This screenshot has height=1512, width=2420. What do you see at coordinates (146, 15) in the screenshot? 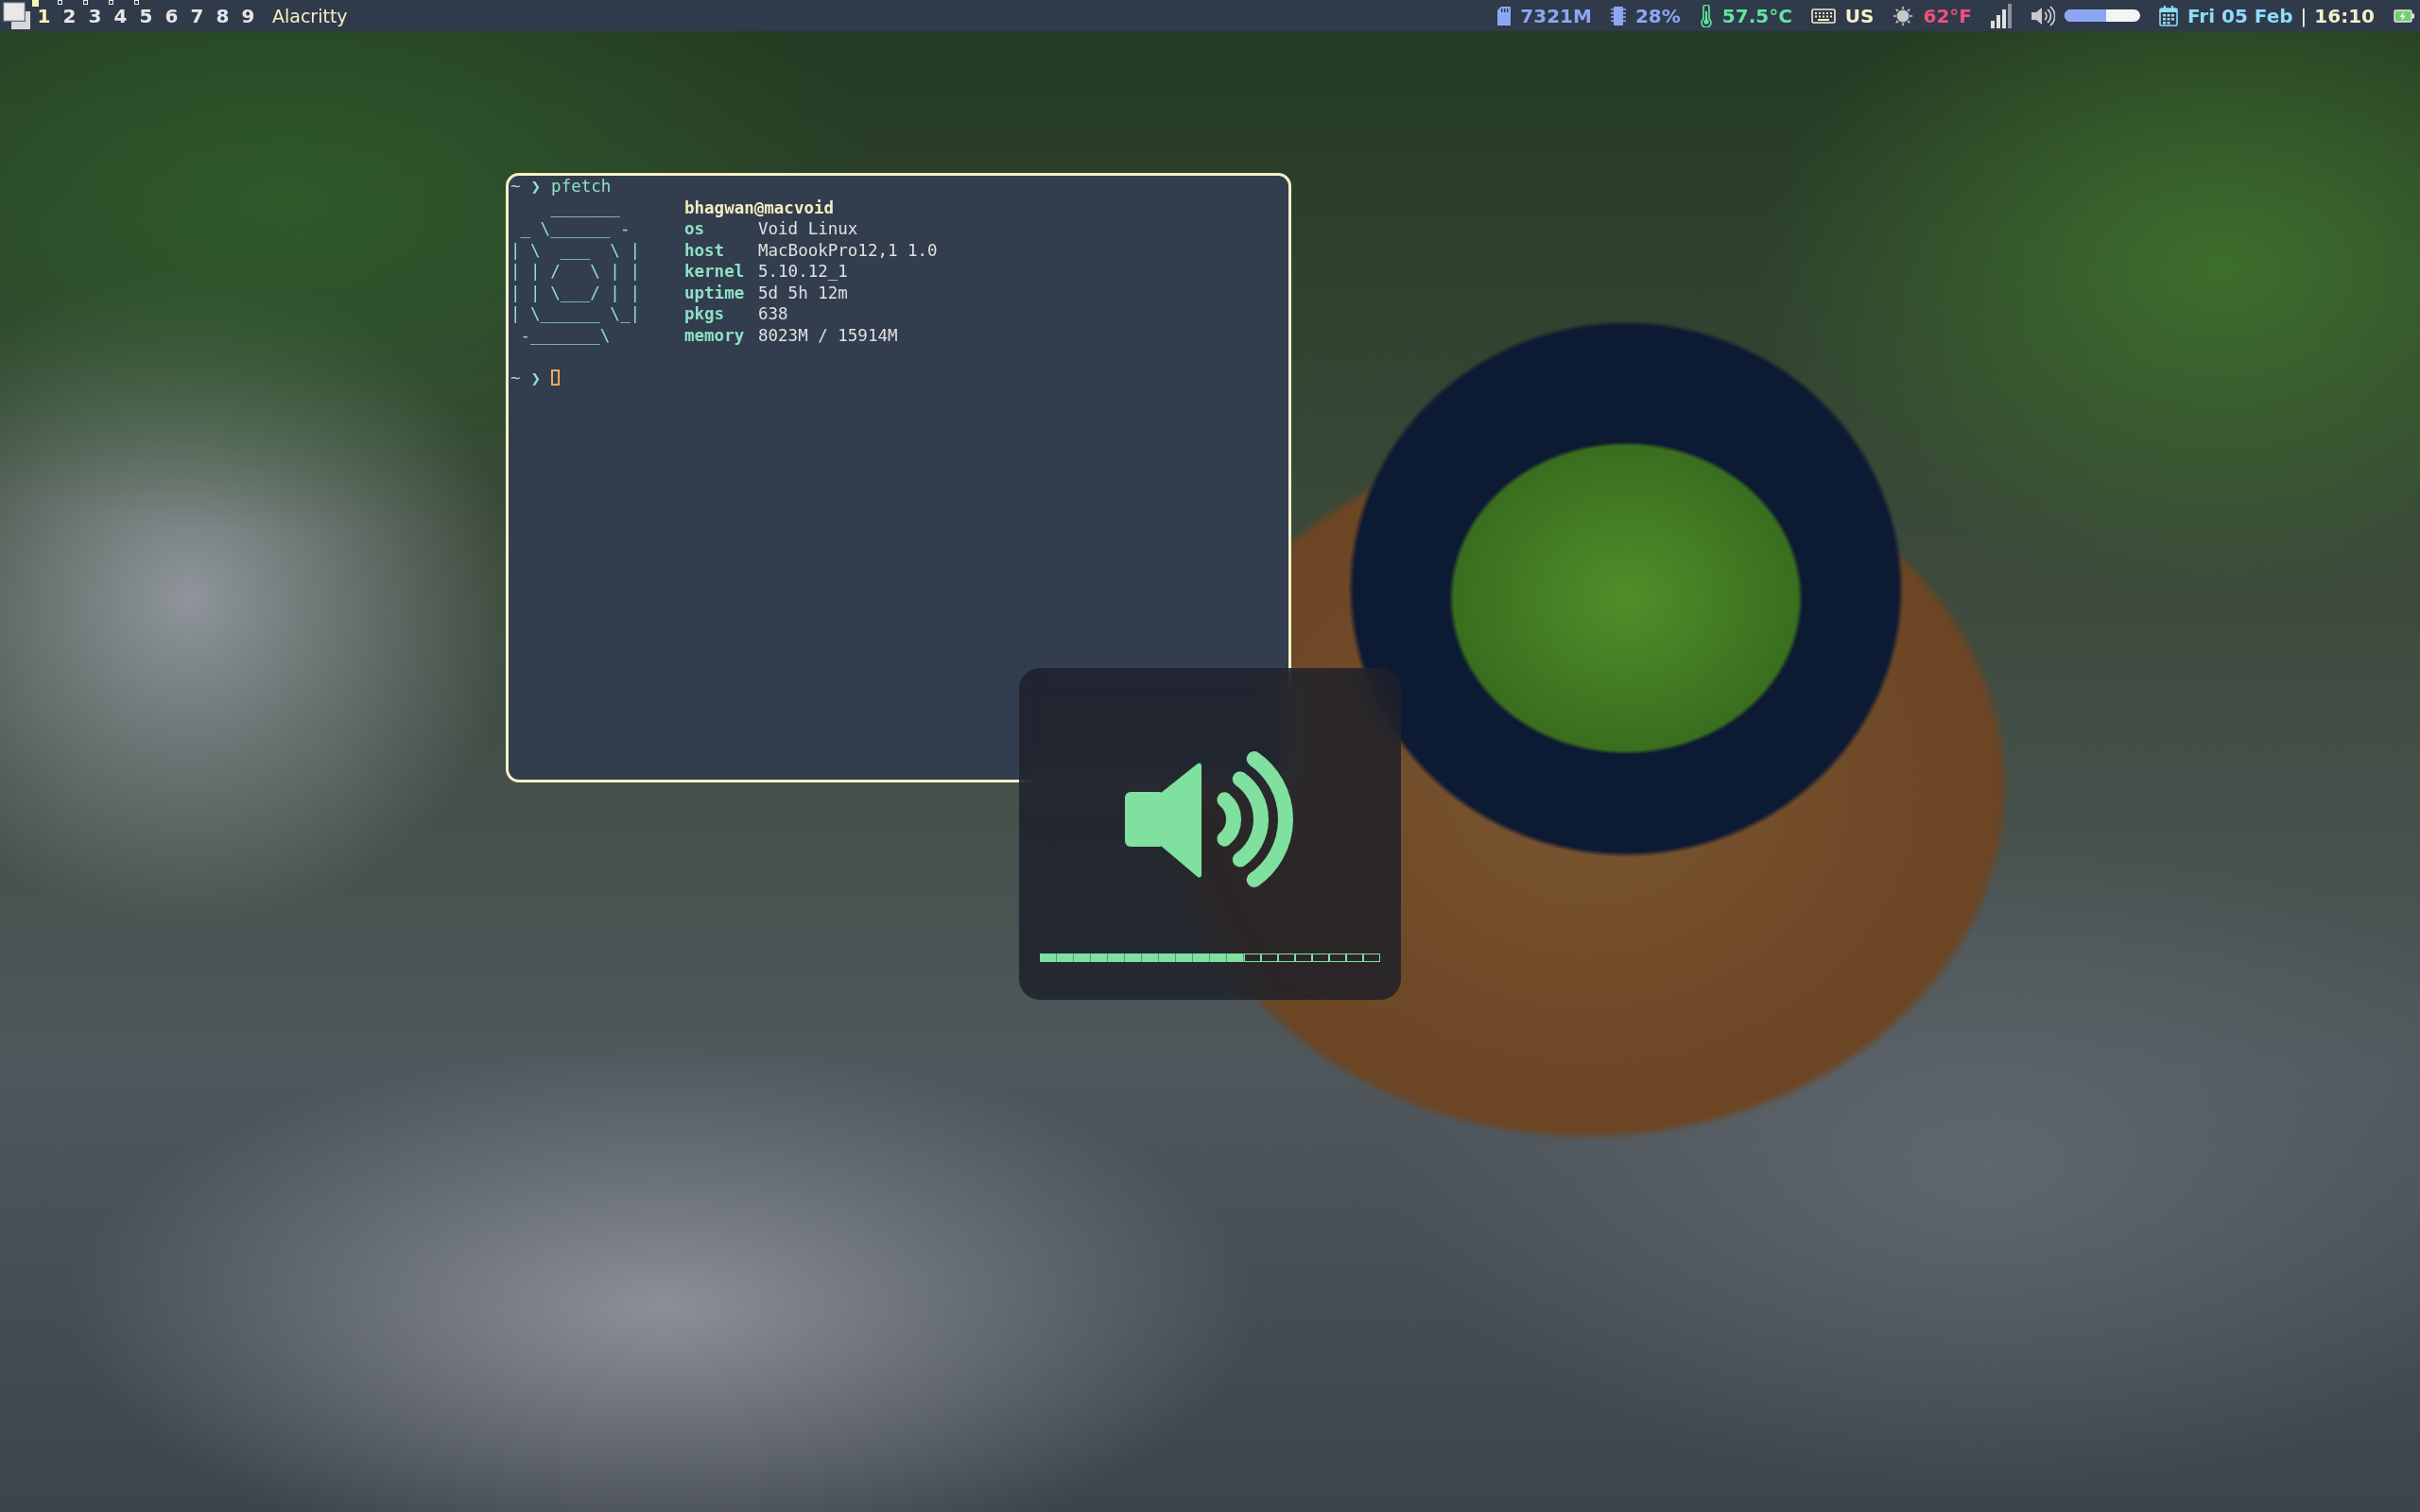
I see `workspace-button: 5` at bounding box center [146, 15].